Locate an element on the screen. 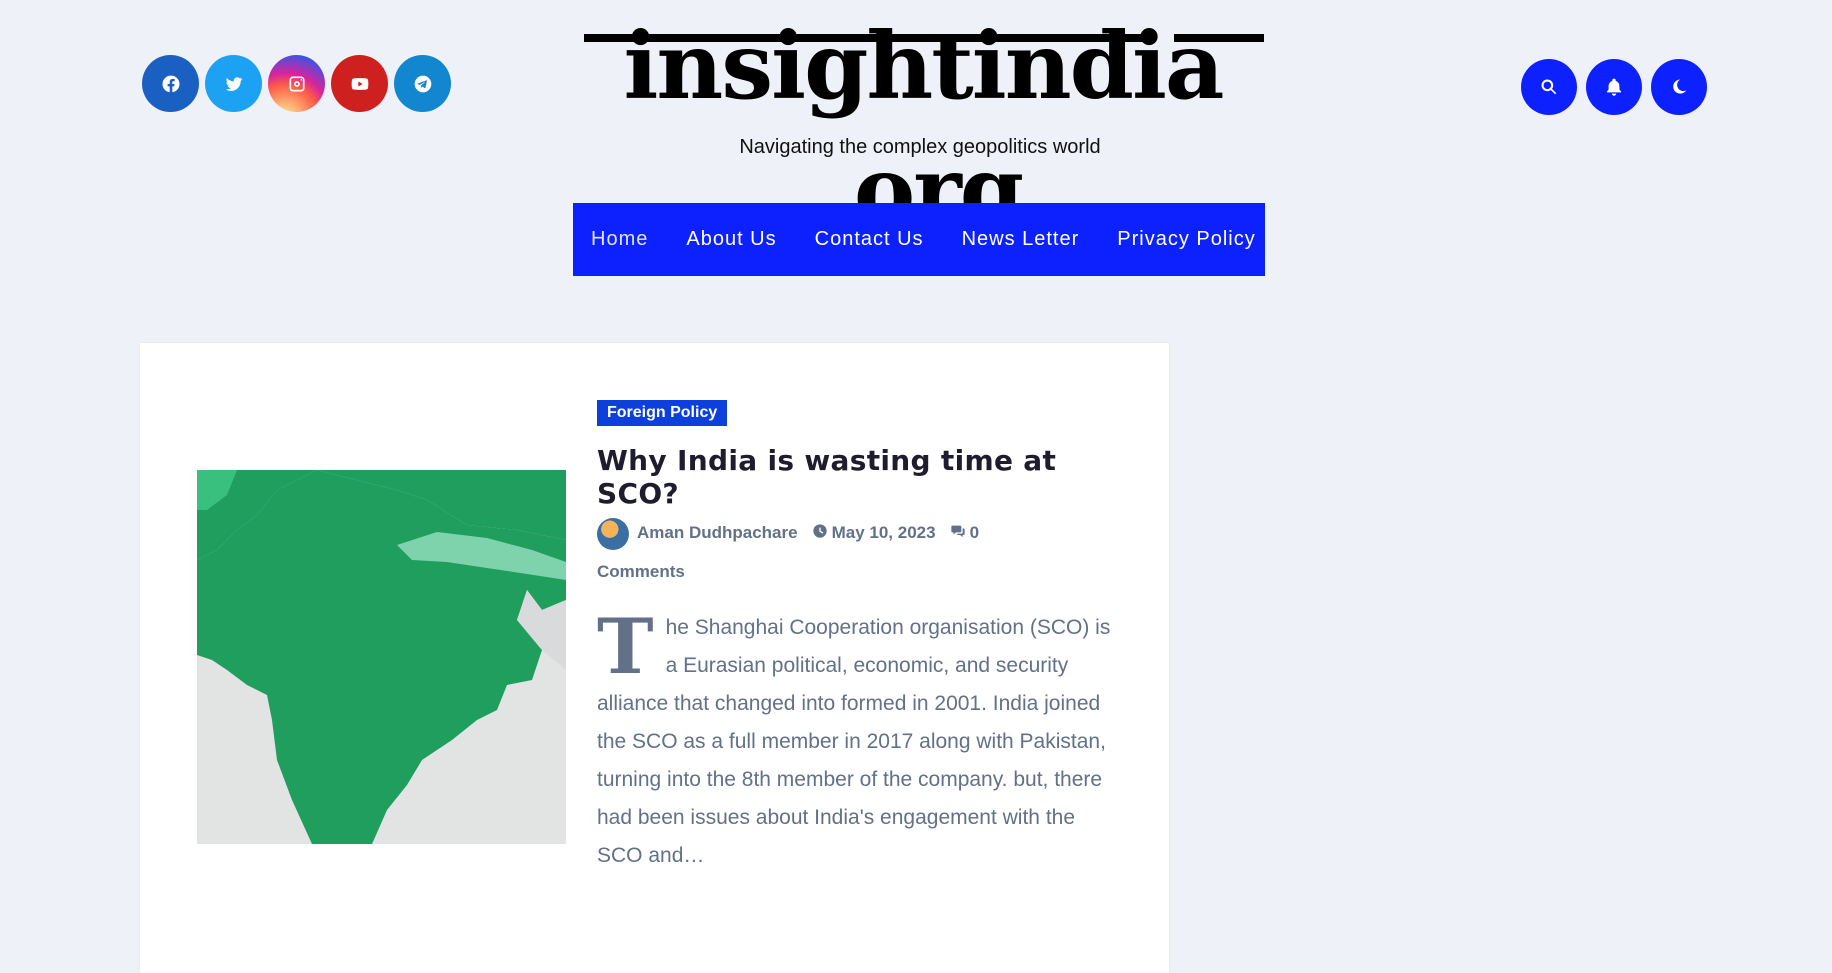 The width and height of the screenshot is (1832, 973). site-tagline: Navigating the complex geopolitics world is located at coordinates (920, 147).